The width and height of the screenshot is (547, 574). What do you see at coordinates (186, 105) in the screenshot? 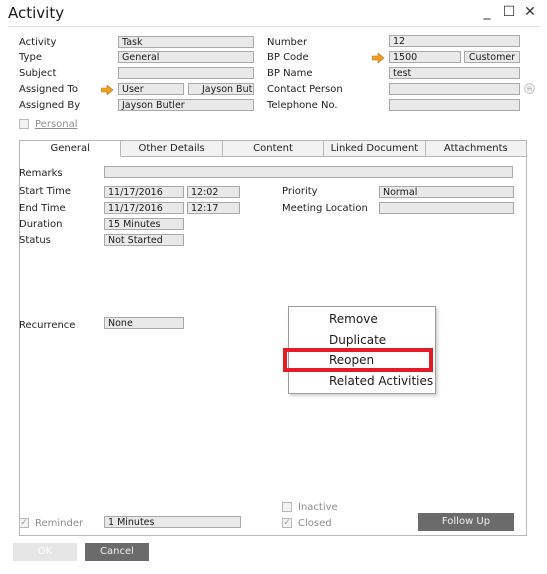
I see `assigned-by-field: Jayson Butler` at bounding box center [186, 105].